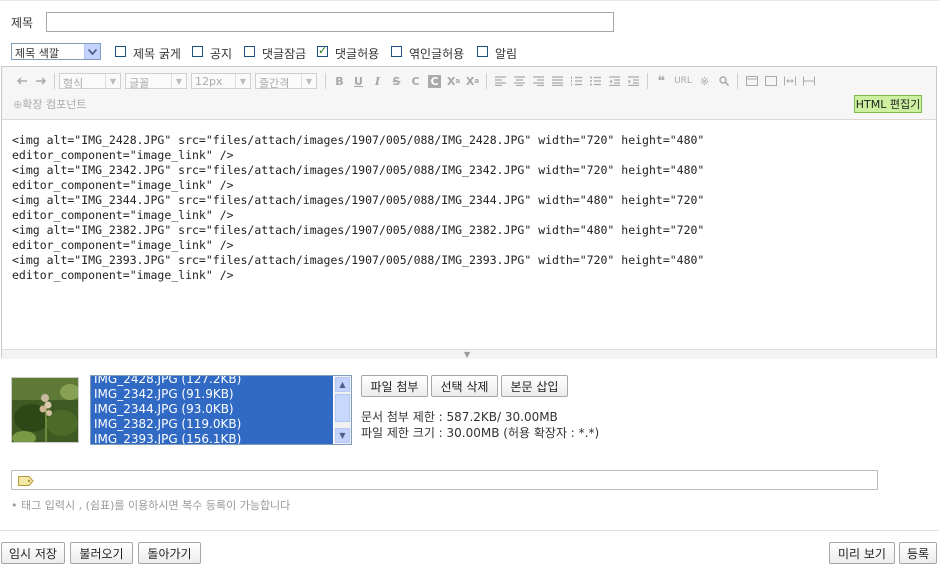 The width and height of the screenshot is (939, 567). Describe the element at coordinates (212, 394) in the screenshot. I see `list-item: IMG_2342.JPG (91.9KB)` at that location.